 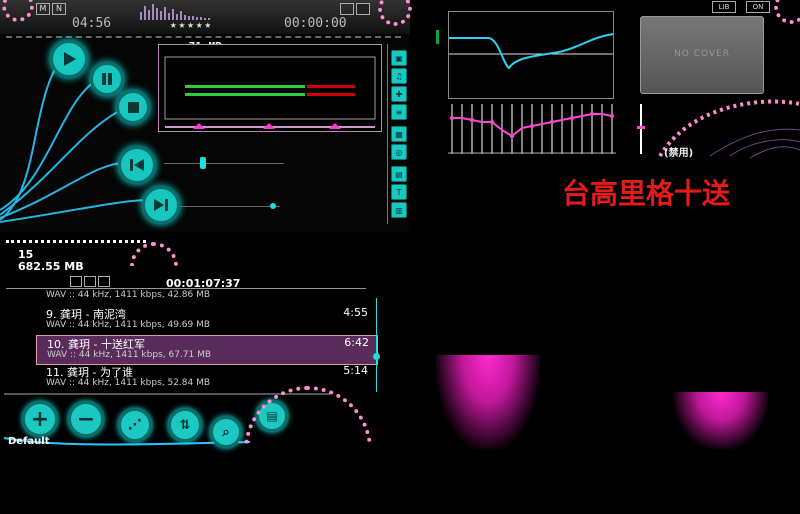 I want to click on add-button: +, so click(x=40, y=419).